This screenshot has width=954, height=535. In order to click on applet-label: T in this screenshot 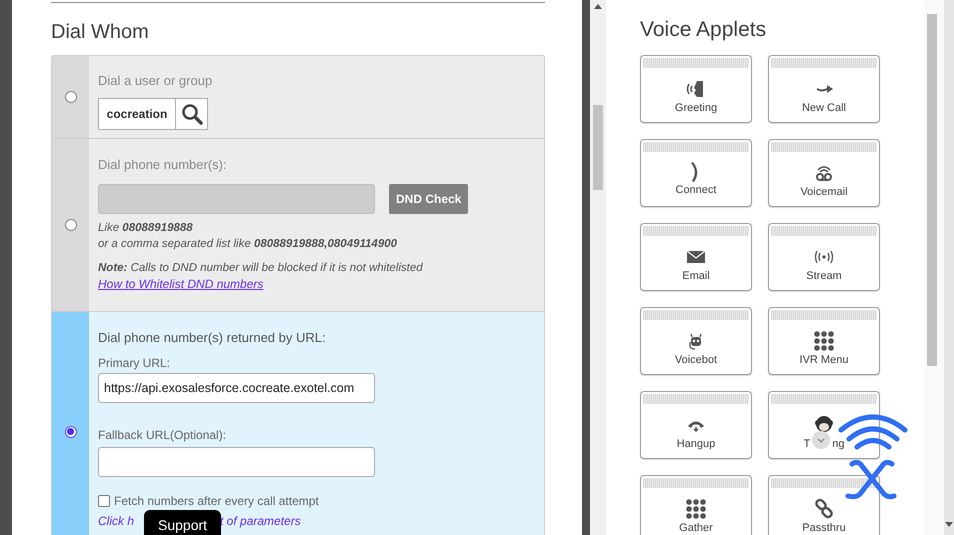, I will do `click(807, 444)`.